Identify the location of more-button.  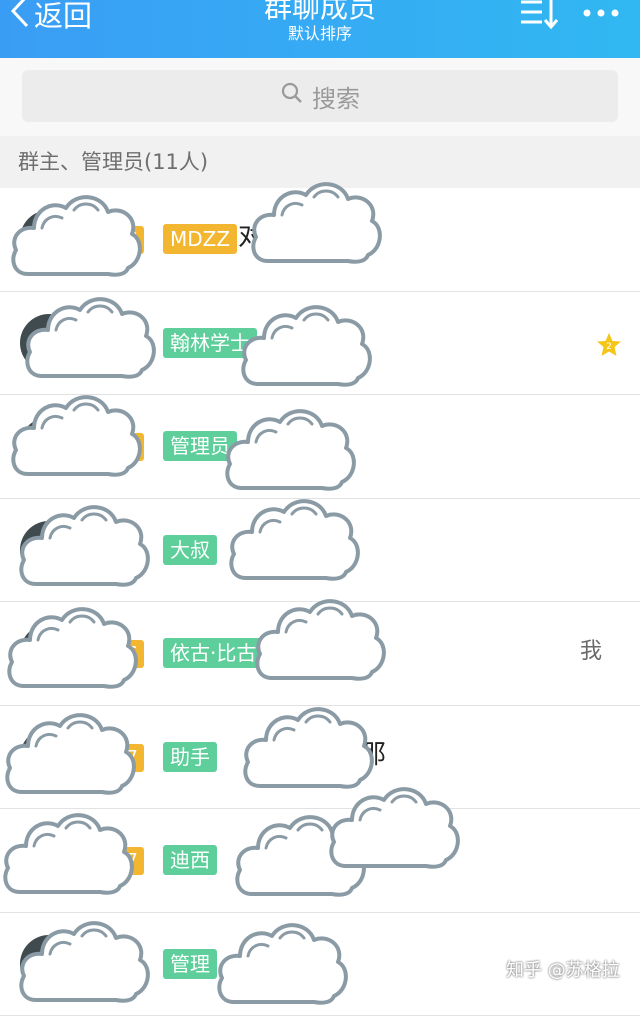
(602, 13).